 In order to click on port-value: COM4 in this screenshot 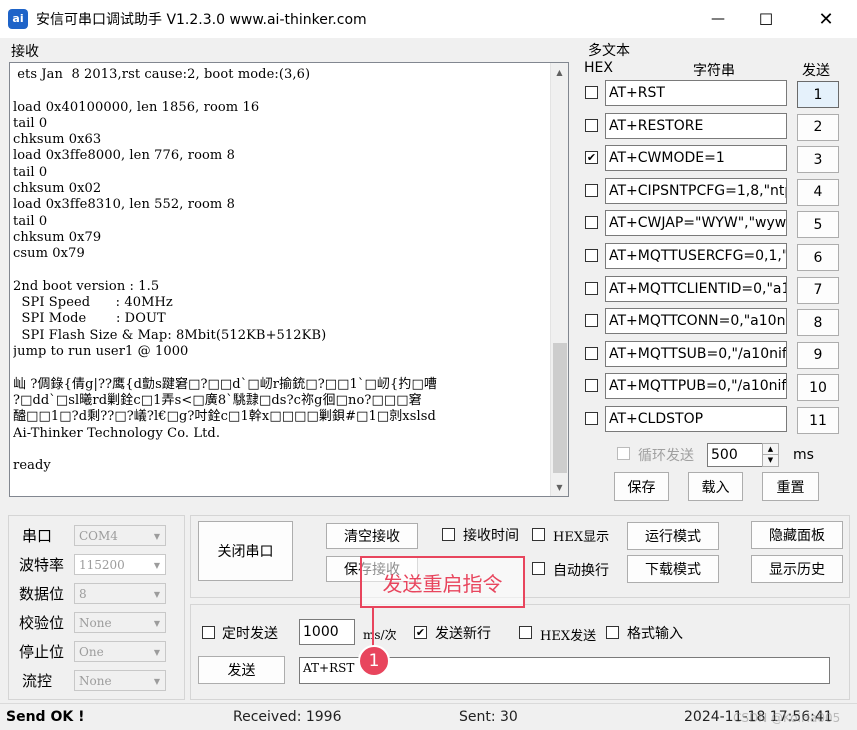, I will do `click(98, 535)`.